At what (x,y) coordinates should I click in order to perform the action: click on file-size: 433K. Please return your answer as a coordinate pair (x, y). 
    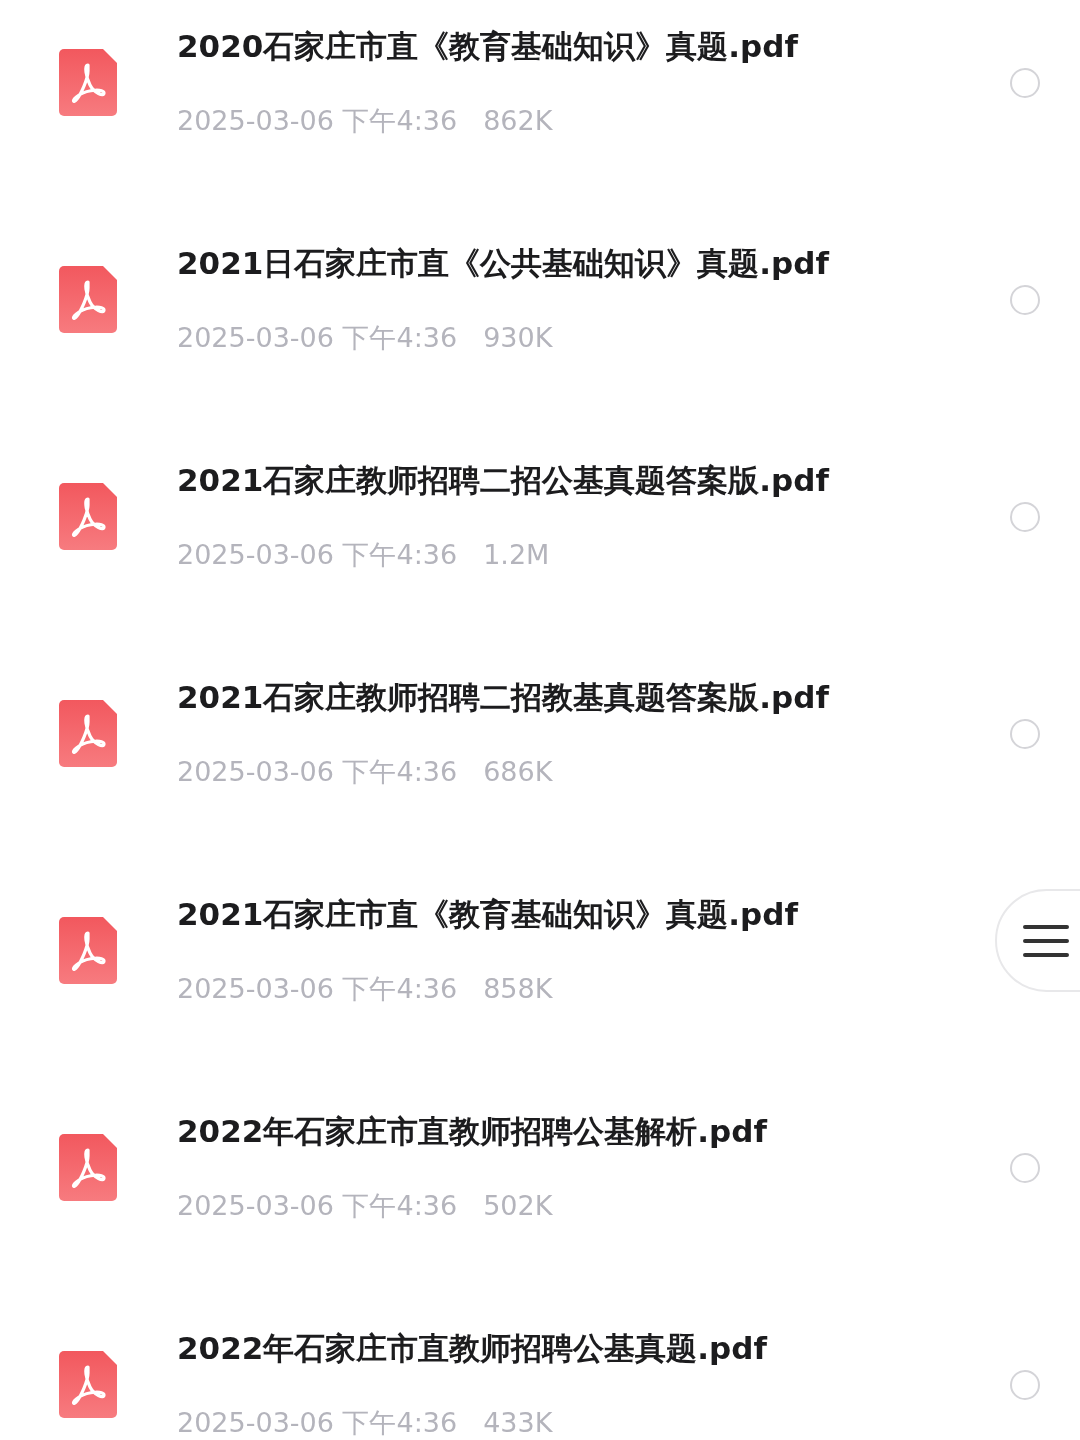
    Looking at the image, I should click on (518, 1422).